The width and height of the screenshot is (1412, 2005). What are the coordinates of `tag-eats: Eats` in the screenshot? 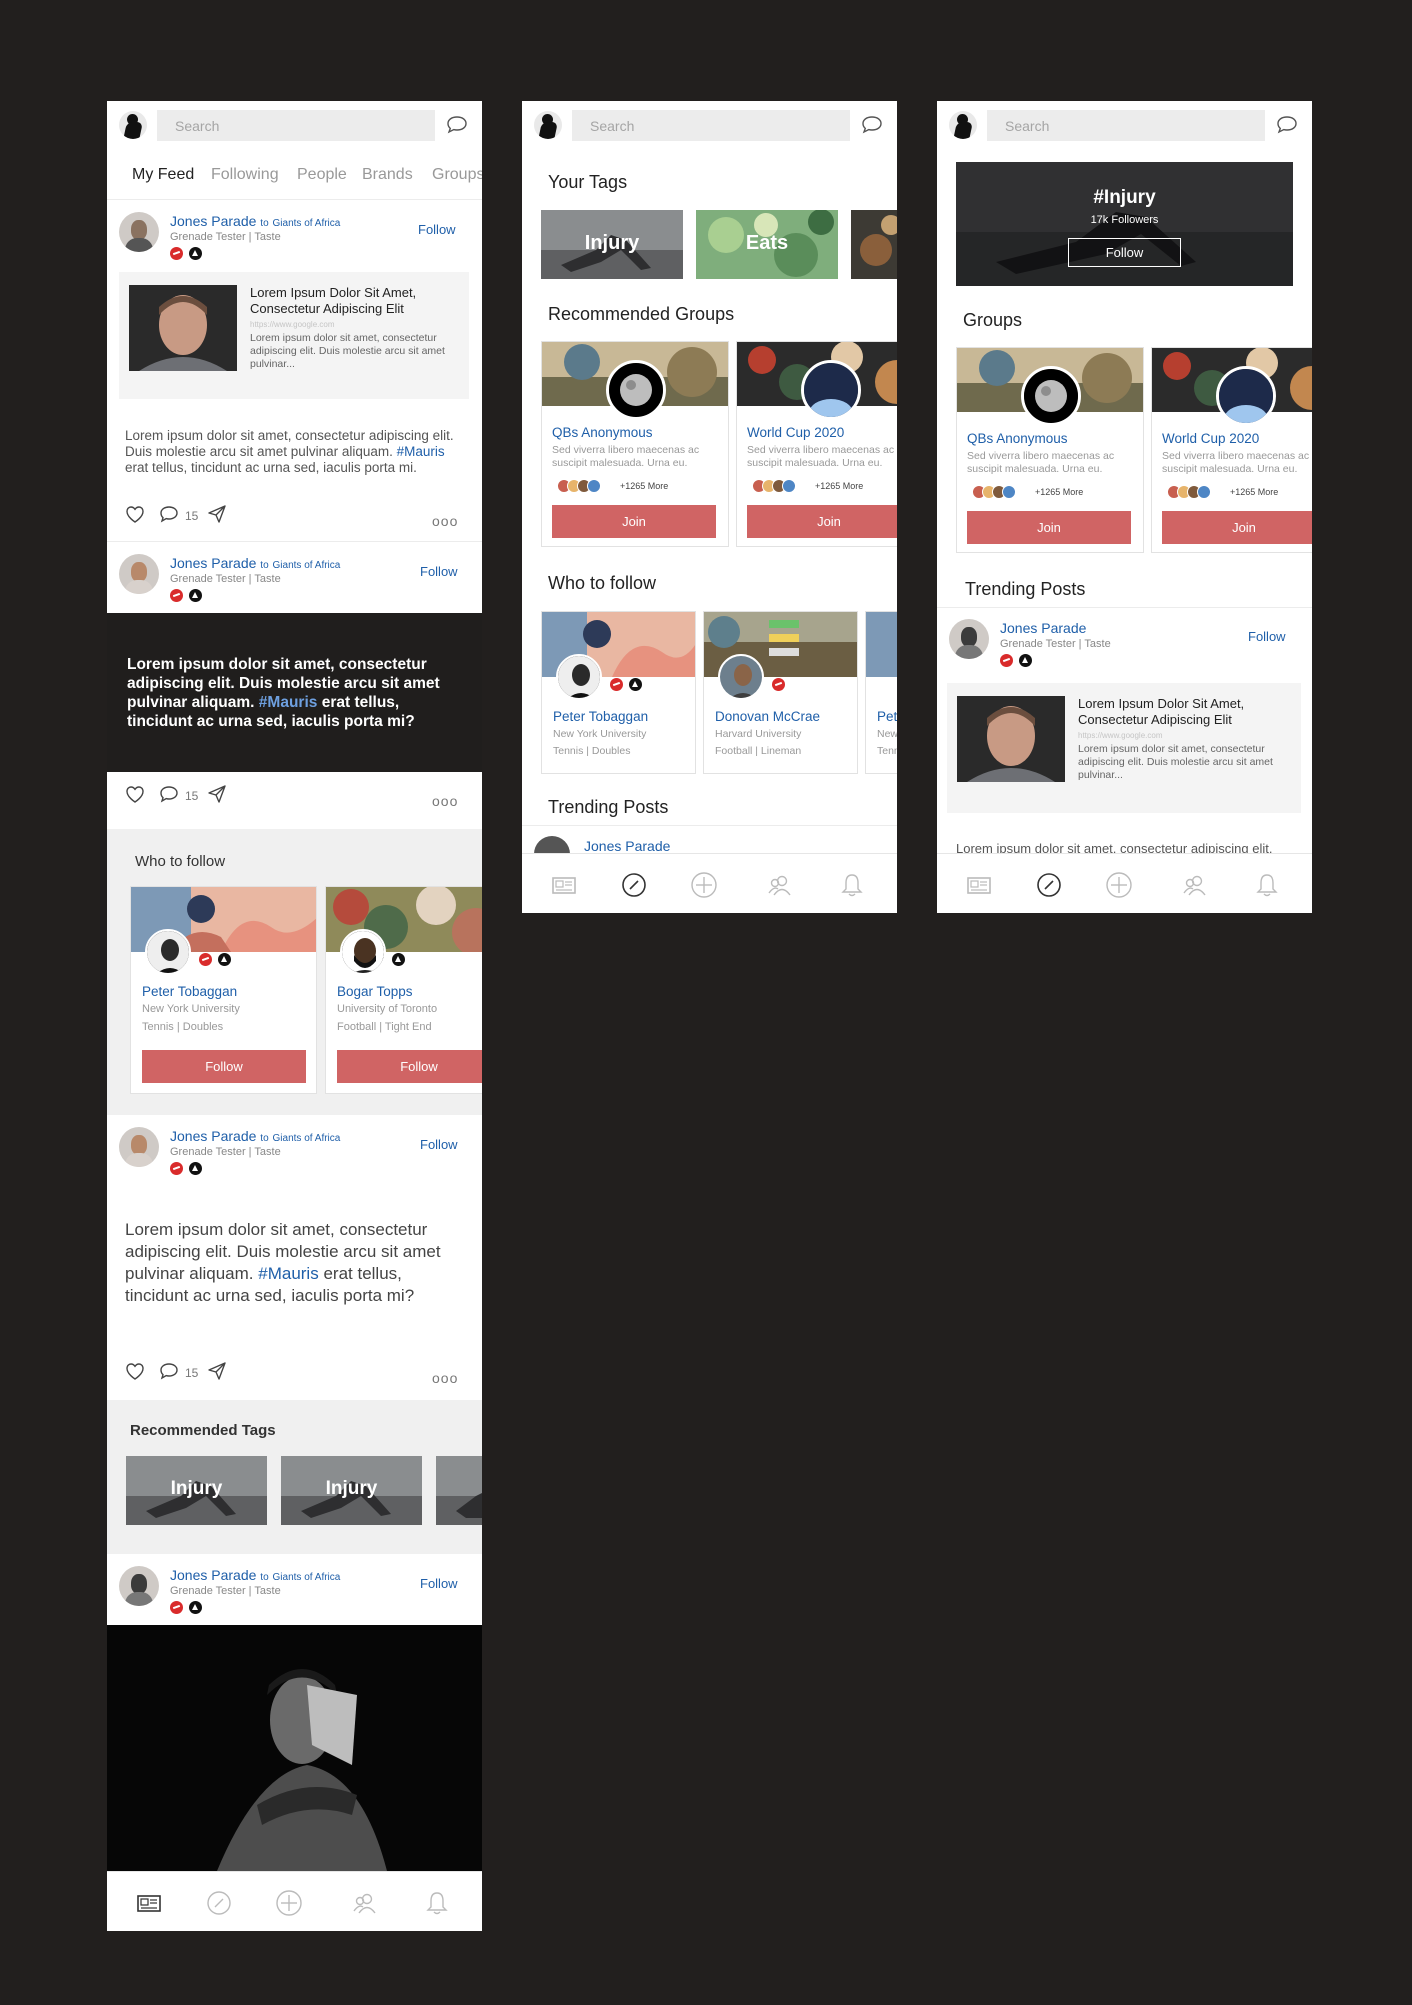 It's located at (767, 244).